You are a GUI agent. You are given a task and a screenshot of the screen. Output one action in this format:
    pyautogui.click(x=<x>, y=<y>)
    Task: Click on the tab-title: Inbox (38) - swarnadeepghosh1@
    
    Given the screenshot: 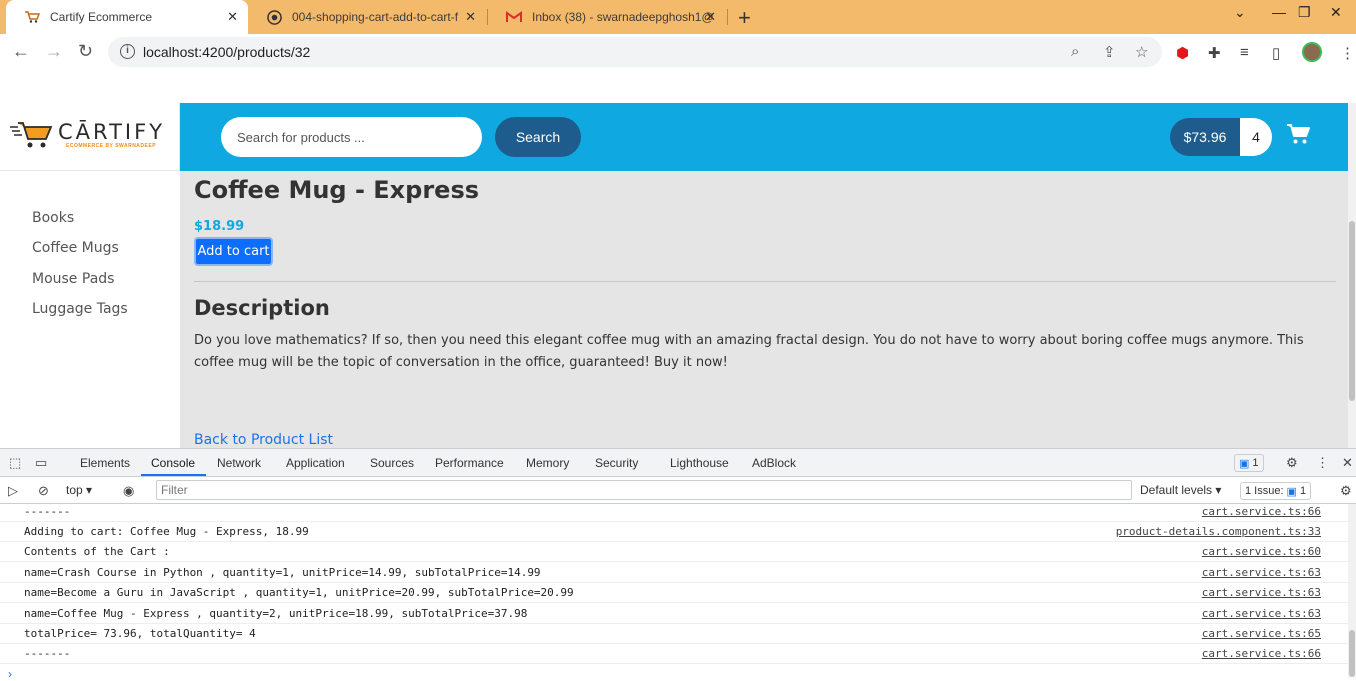 What is the action you would take?
    pyautogui.click(x=623, y=17)
    